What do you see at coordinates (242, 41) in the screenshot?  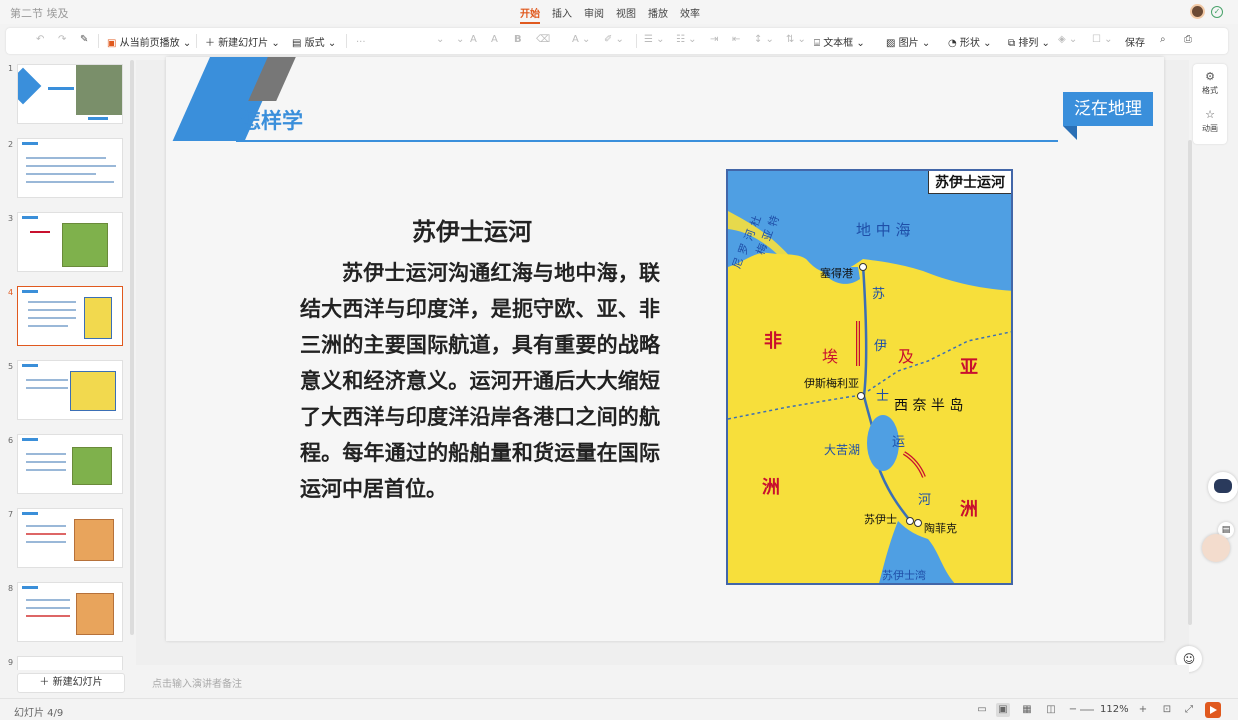 I see `new-slide-button: ＋ 新建幻灯片 ⌄` at bounding box center [242, 41].